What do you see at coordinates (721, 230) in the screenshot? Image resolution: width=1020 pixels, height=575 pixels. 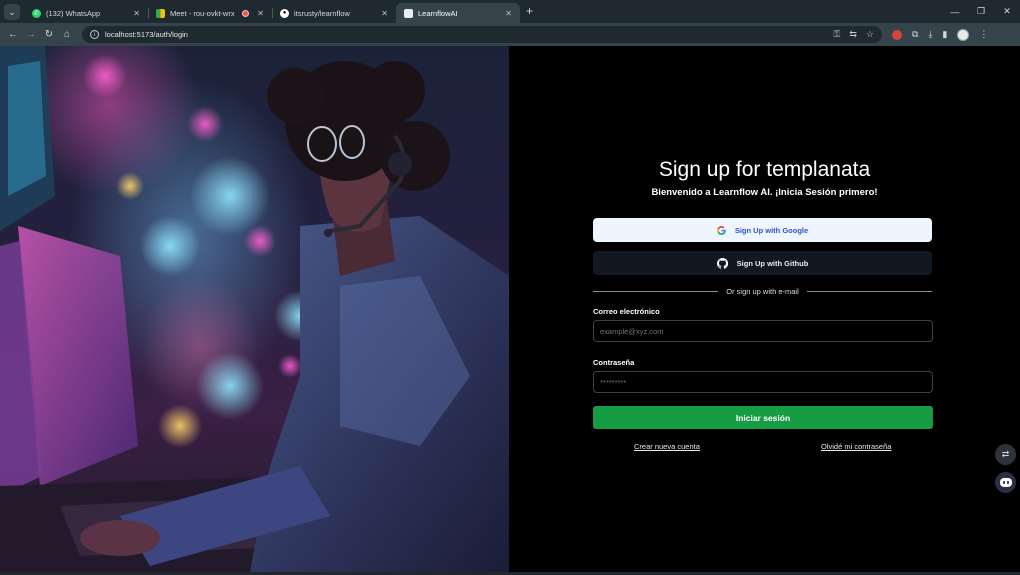 I see `google-icon` at bounding box center [721, 230].